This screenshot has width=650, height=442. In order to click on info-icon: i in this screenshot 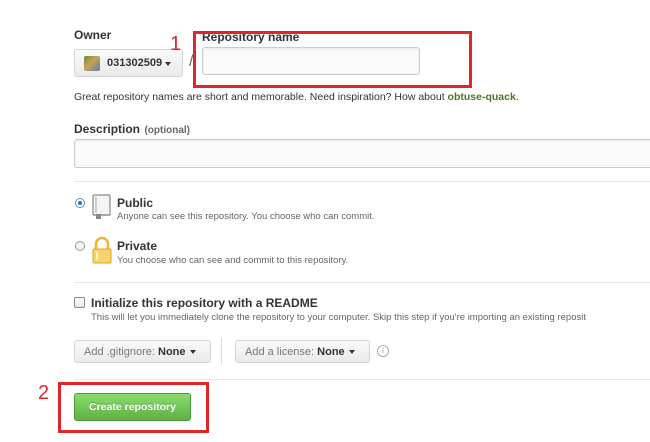, I will do `click(383, 351)`.